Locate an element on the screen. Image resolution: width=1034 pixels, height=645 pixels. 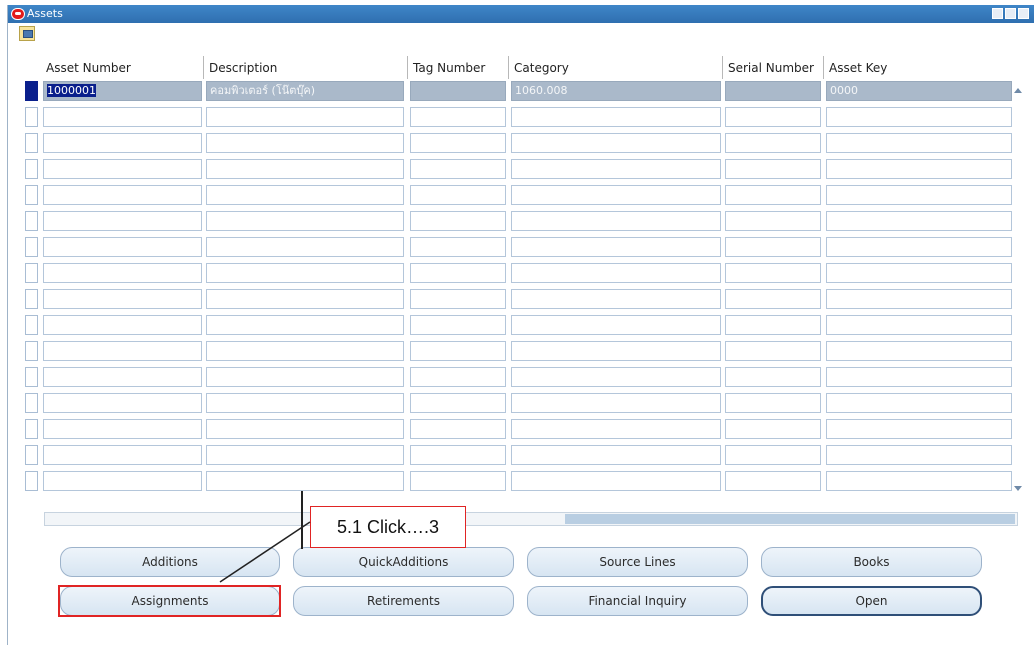
quick-additions-button: QuickAdditions is located at coordinates (403, 562).